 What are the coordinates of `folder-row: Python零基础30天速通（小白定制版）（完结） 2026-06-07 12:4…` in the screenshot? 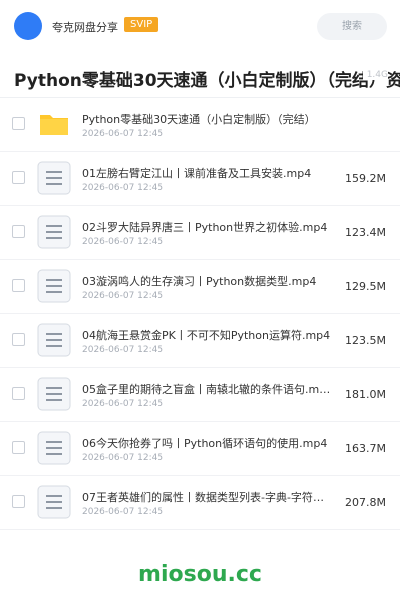 It's located at (200, 125).